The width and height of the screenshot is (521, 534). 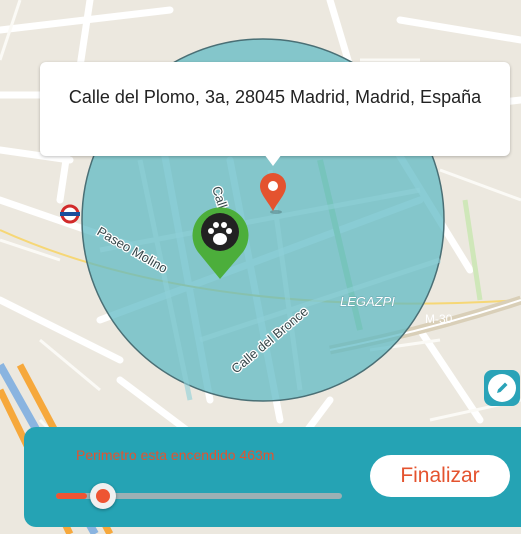 I want to click on perimeter-status-text: Perimetro esta encendido 463m, so click(x=175, y=455).